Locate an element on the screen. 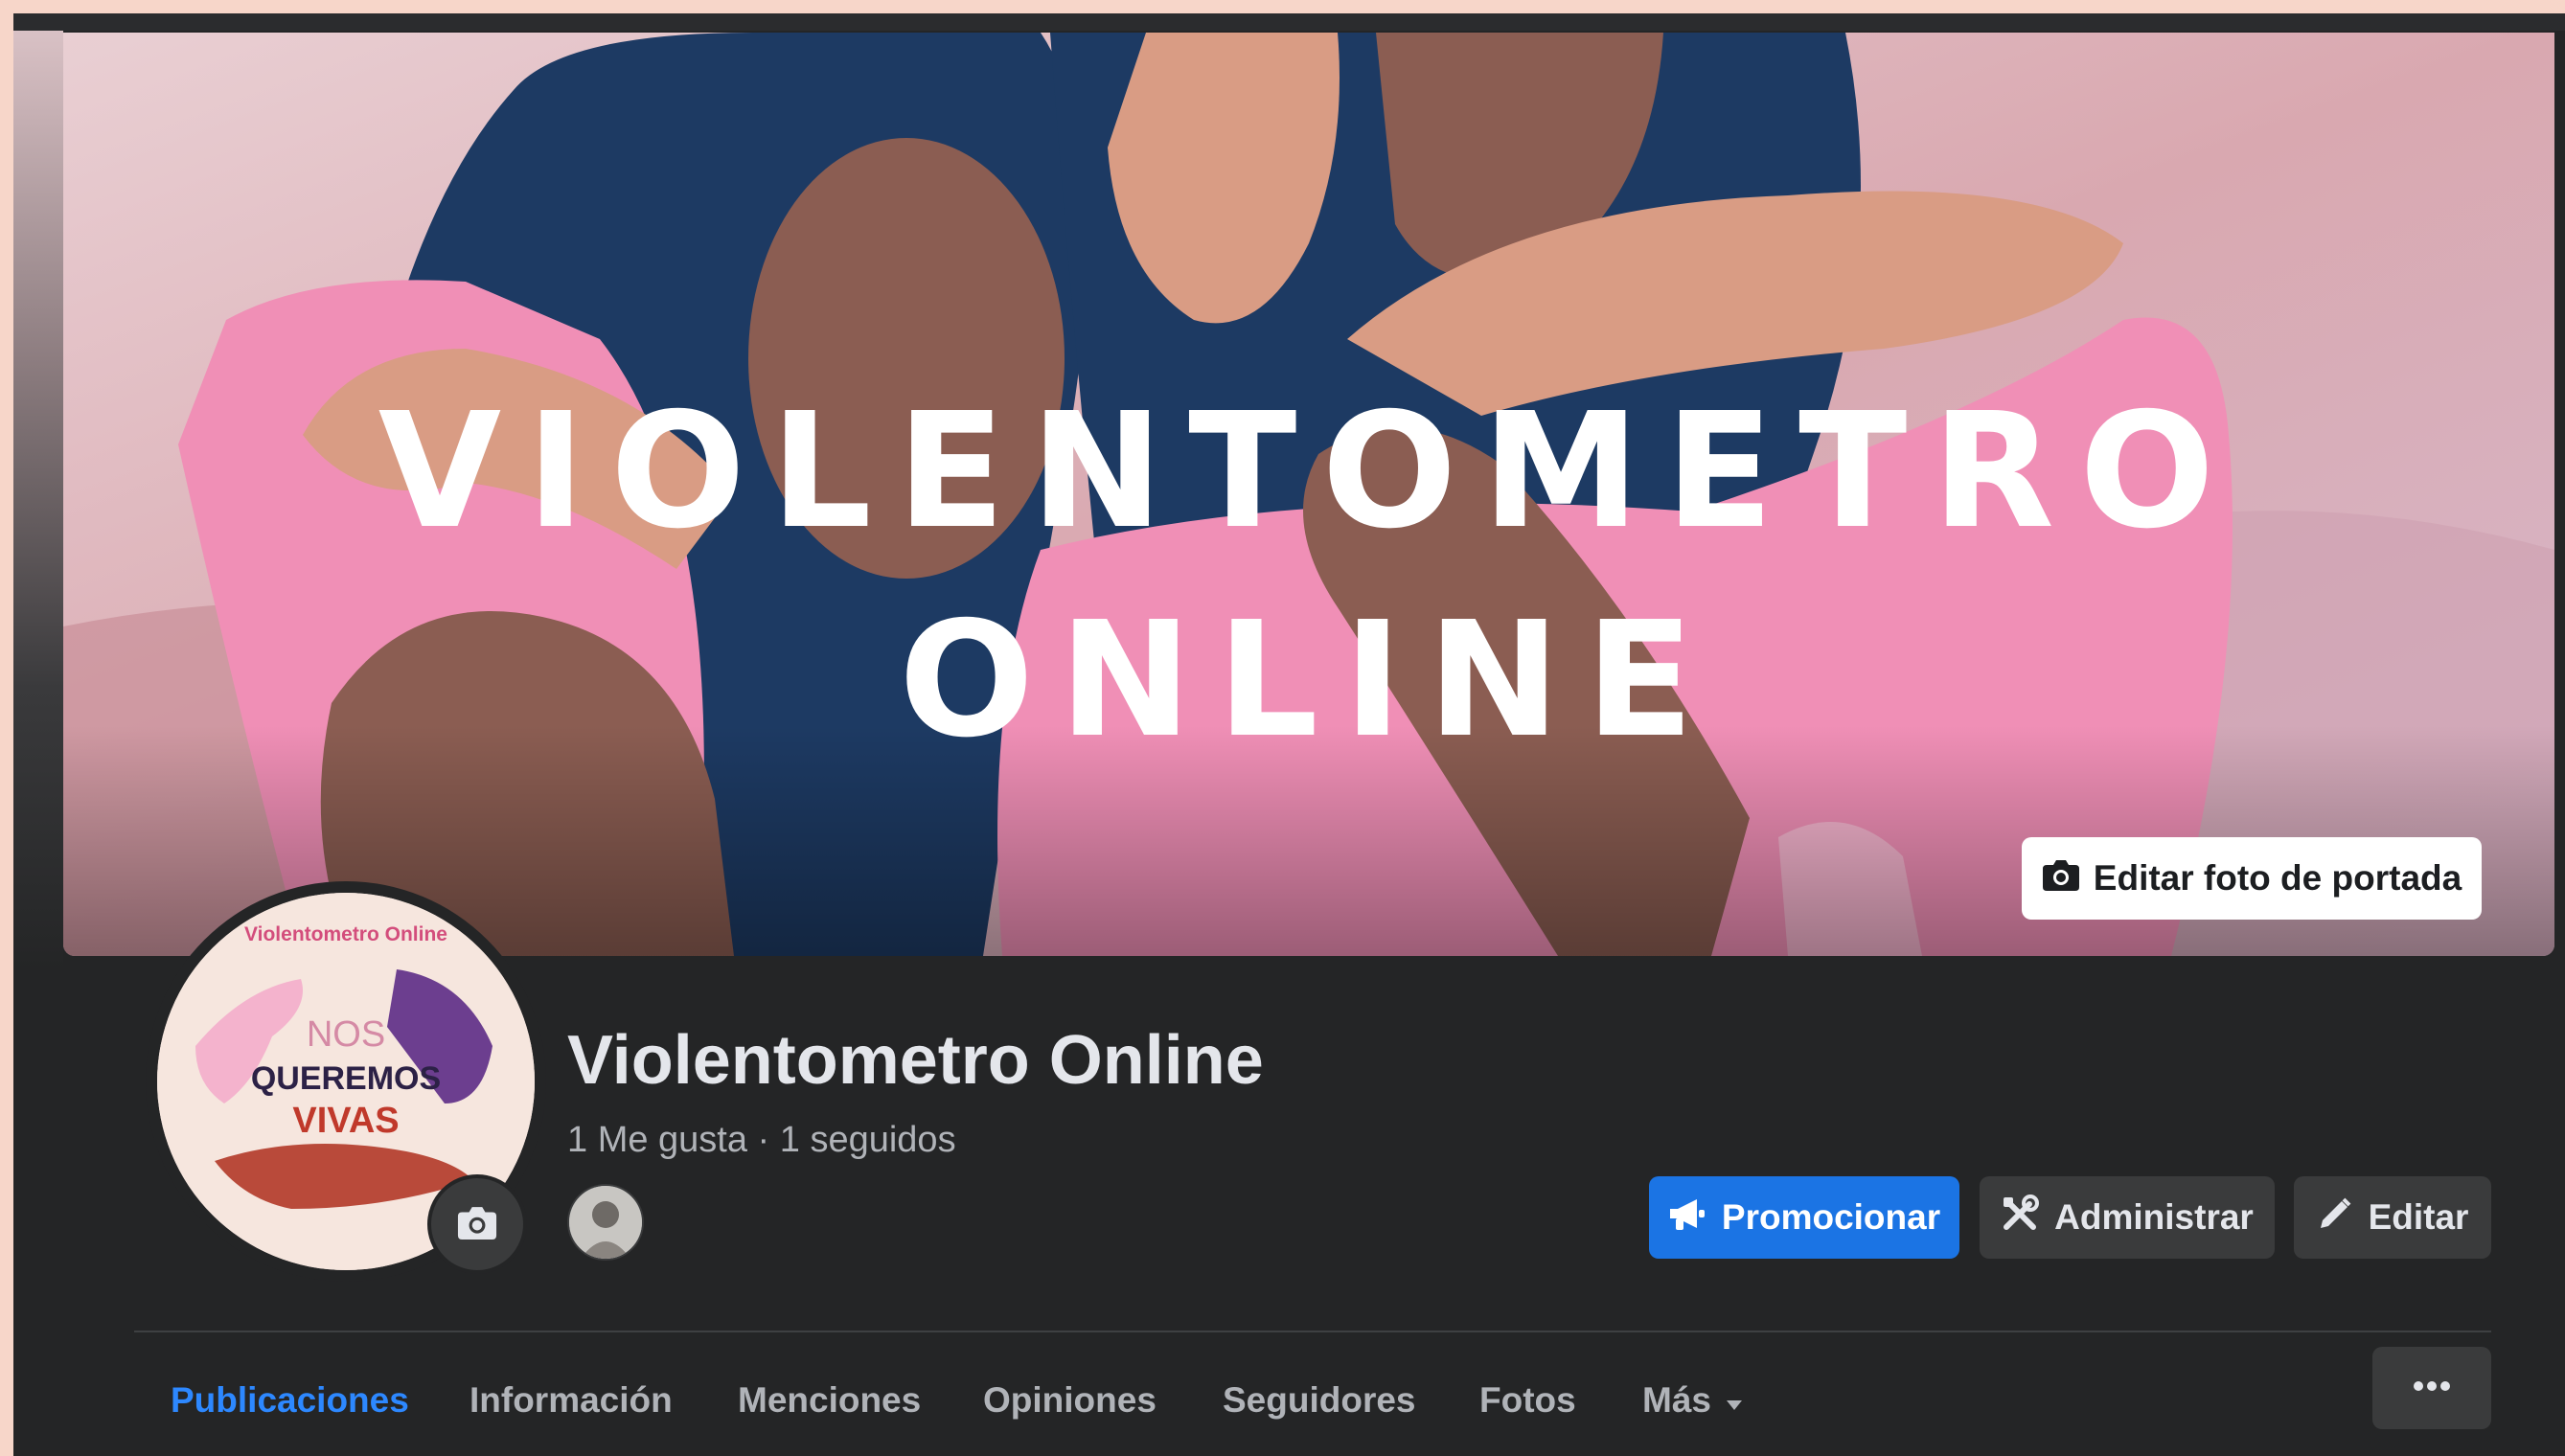 This screenshot has height=1456, width=2565. update-profile-picture-button is located at coordinates (477, 1224).